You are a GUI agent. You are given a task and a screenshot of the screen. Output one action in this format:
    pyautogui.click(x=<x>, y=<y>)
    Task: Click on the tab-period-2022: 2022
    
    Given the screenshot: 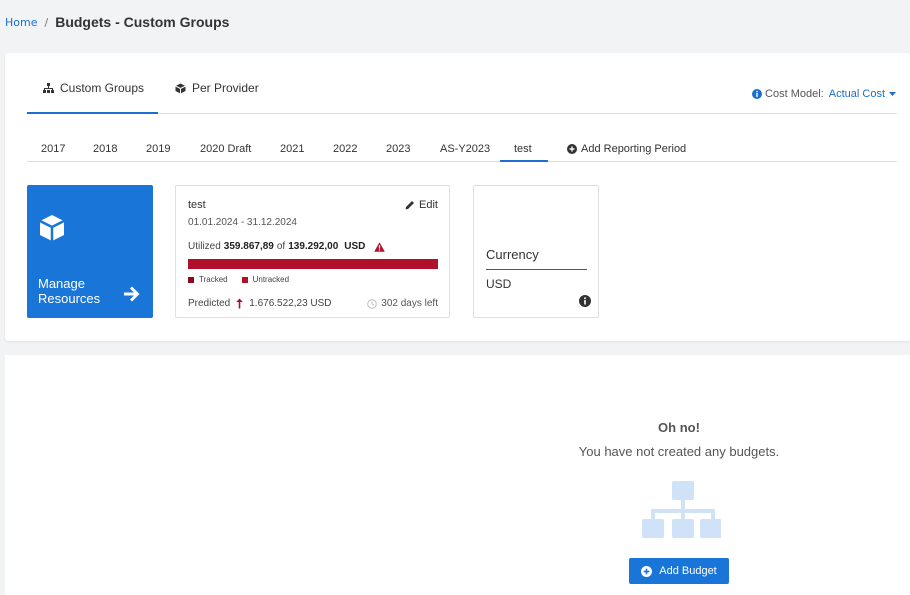 What is the action you would take?
    pyautogui.click(x=345, y=149)
    